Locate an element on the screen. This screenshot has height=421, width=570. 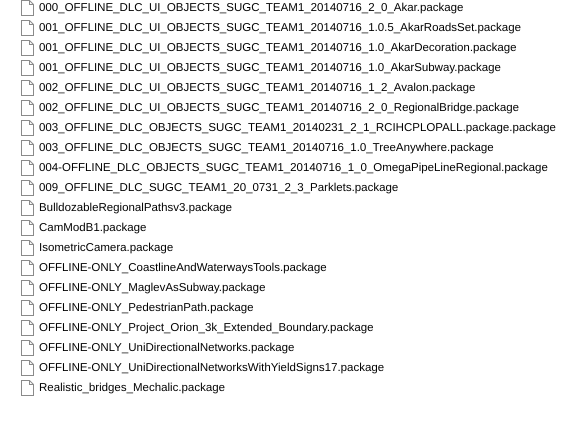
file-name: 004-OFFLINE_DLC_OBJECTS_SUGC_TEAM1_20140716_1_0_OmegaPipeLineRegional.package is located at coordinates (293, 168).